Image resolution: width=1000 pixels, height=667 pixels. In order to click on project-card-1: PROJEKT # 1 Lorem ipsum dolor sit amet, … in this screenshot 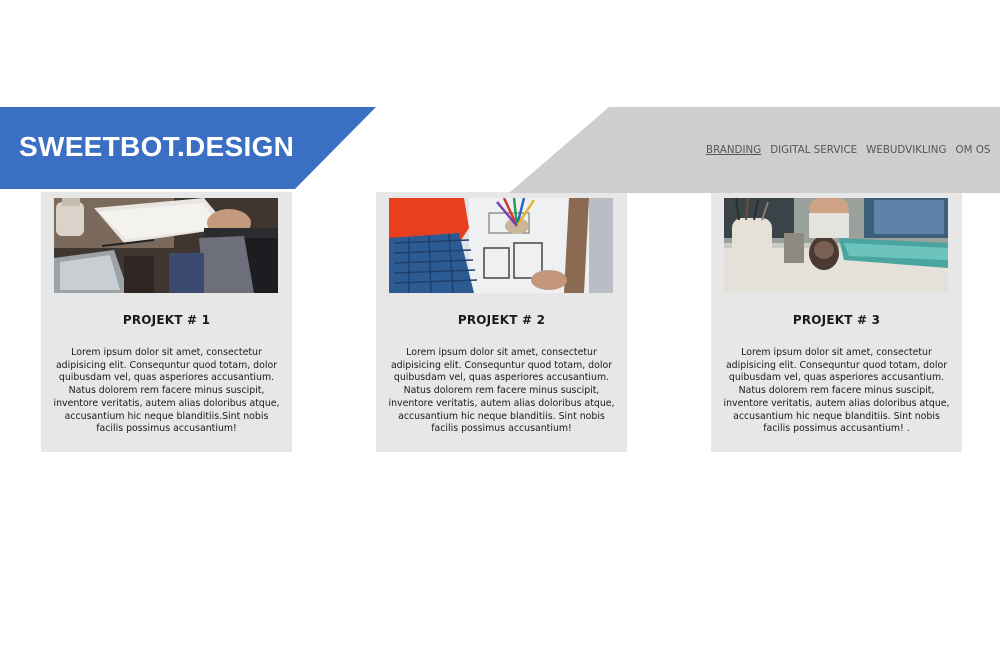, I will do `click(166, 322)`.